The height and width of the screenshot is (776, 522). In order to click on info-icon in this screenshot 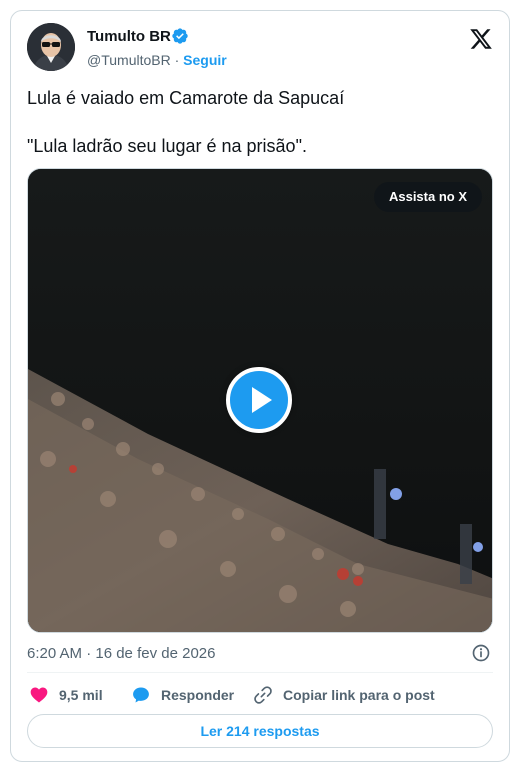, I will do `click(481, 653)`.